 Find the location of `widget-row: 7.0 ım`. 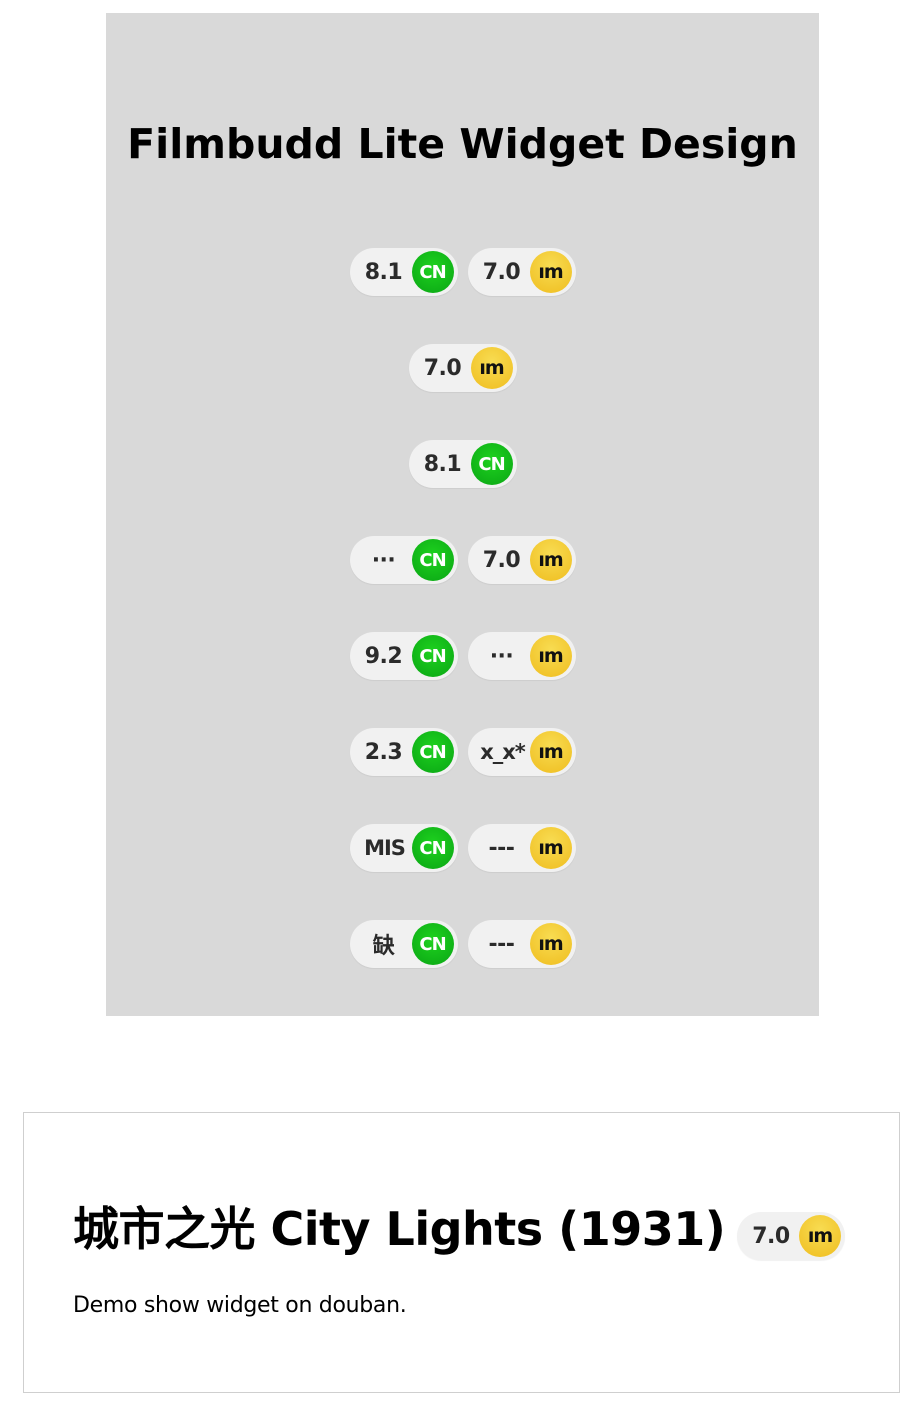

widget-row: 7.0 ım is located at coordinates (462, 368).